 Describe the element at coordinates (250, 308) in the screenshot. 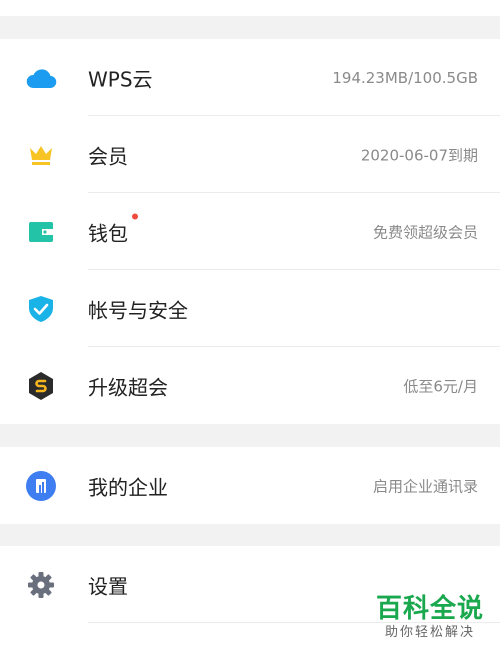

I see `row-account-security: 帐号与安全` at that location.